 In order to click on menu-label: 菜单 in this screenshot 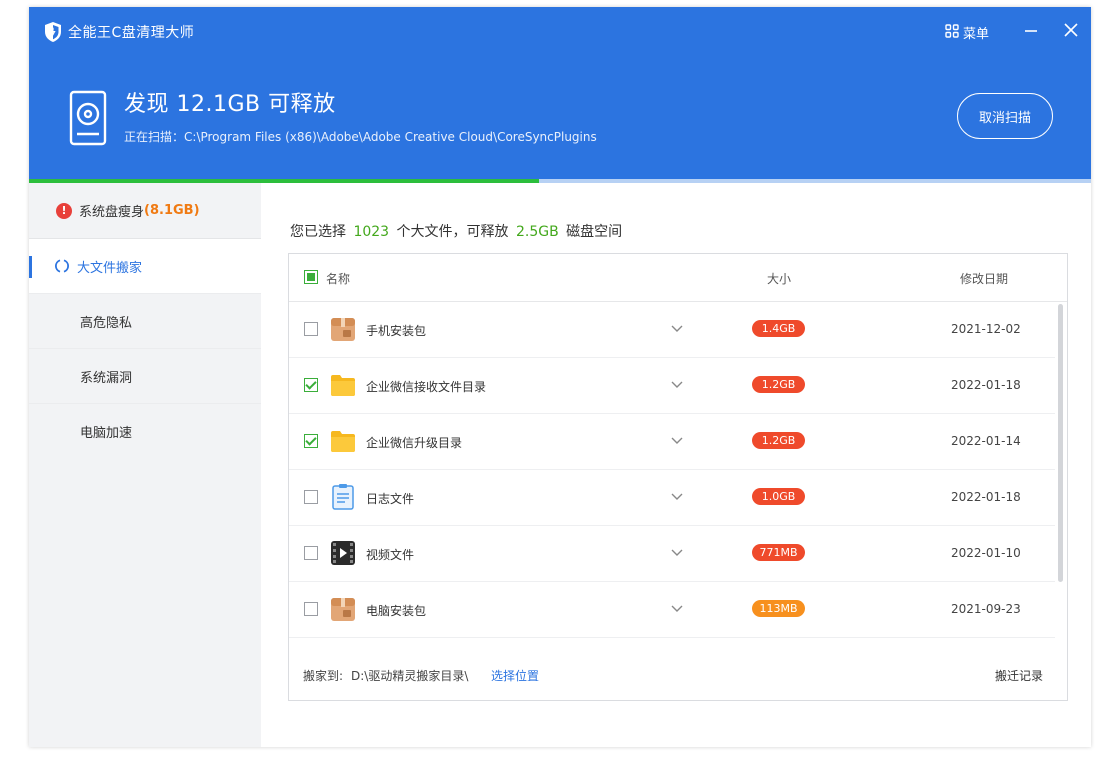, I will do `click(975, 34)`.